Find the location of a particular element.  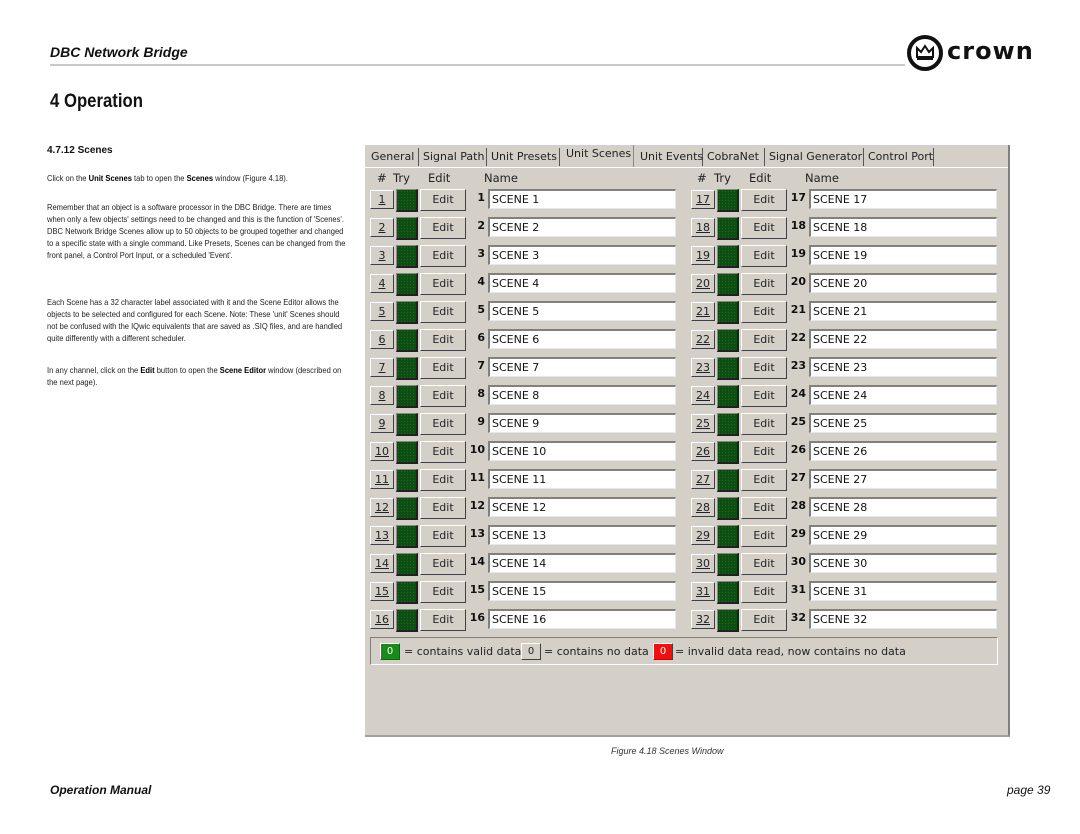

scene-number-button: 14 is located at coordinates (382, 563).